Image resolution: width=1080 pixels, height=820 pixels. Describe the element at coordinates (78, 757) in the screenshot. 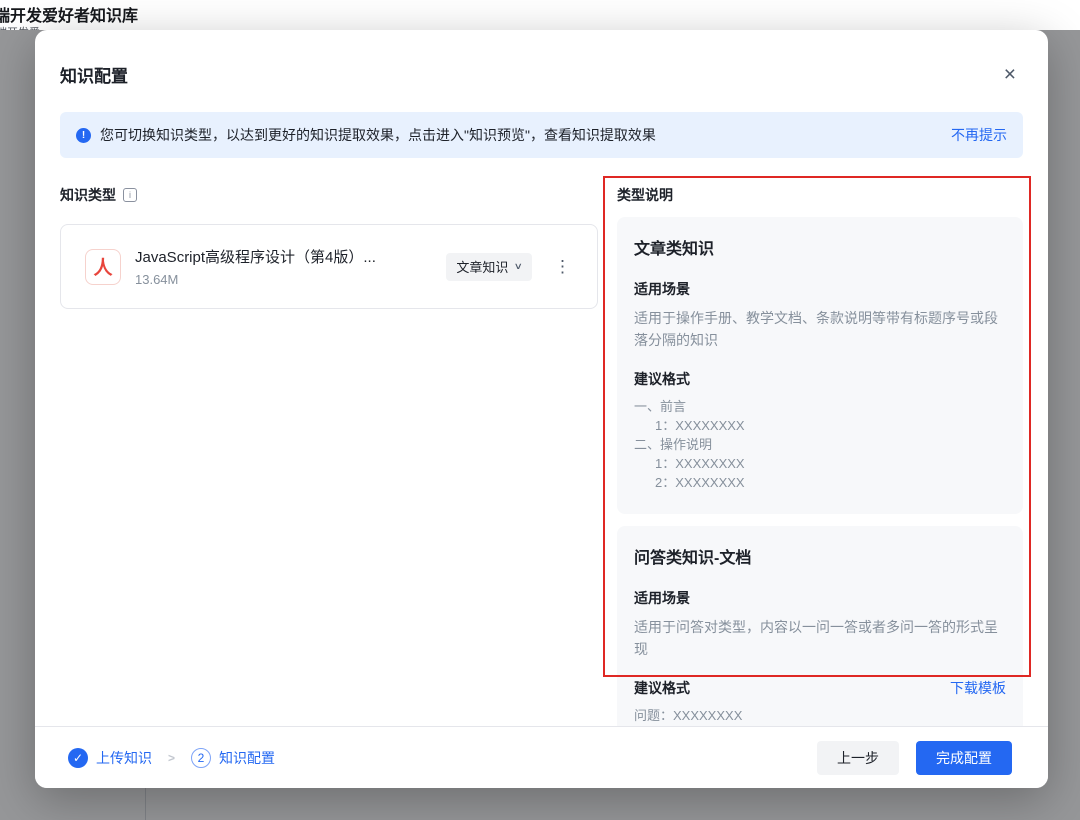

I see `step1-check-icon: ✓` at that location.